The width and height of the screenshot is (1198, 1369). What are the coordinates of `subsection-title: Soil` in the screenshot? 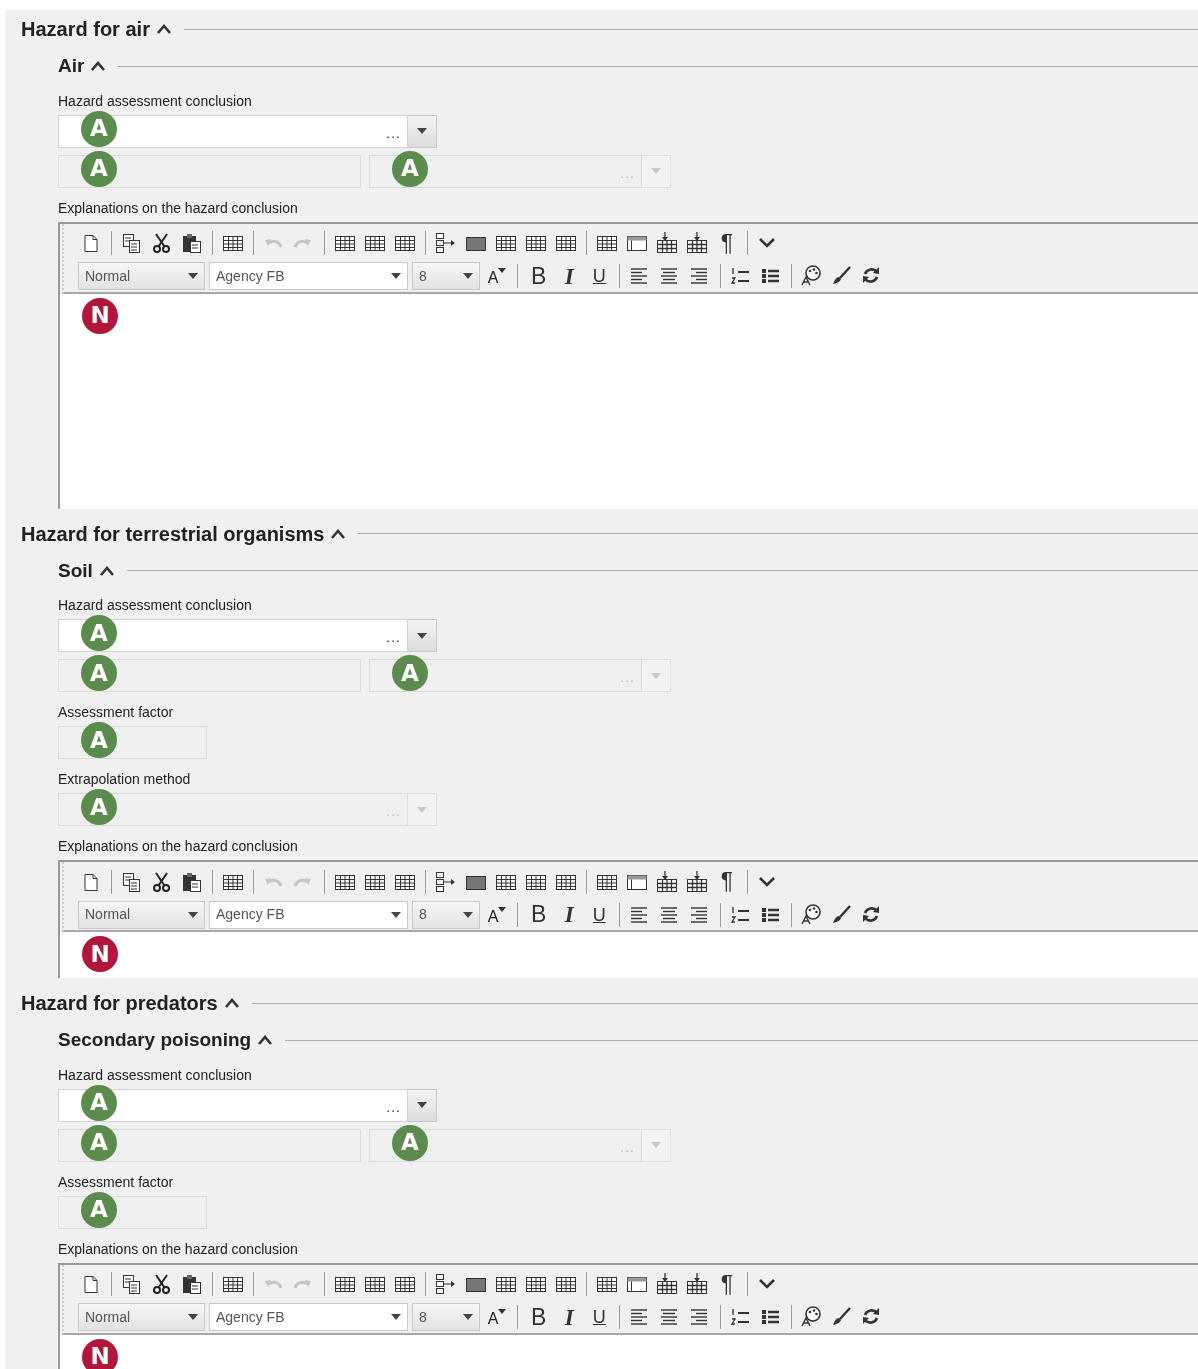 It's located at (75, 570).